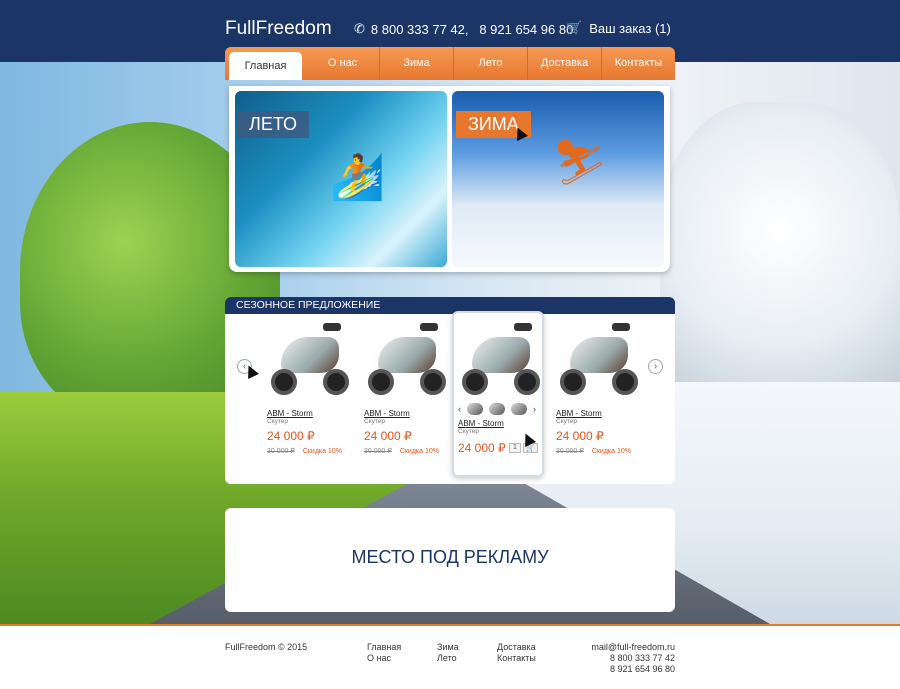  I want to click on footer-link-winter: Зима, so click(448, 647).